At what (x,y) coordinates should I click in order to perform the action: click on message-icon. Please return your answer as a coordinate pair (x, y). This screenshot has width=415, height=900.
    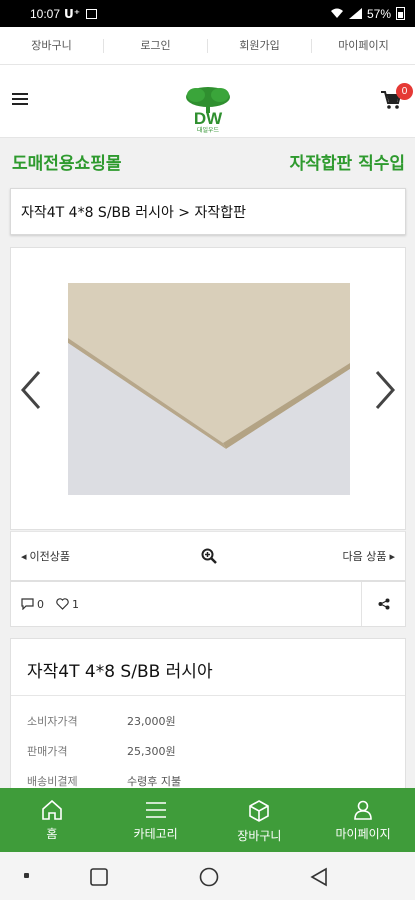
    Looking at the image, I should click on (92, 13).